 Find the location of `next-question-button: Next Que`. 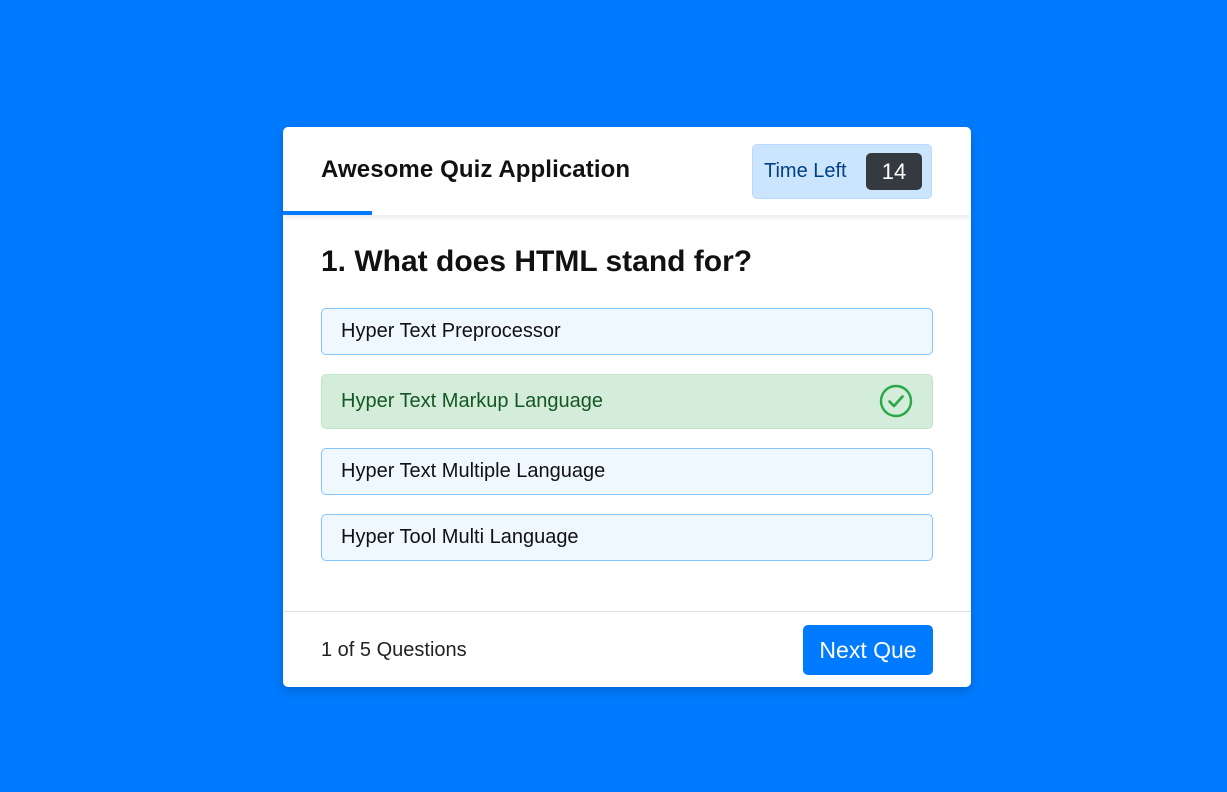

next-question-button: Next Que is located at coordinates (868, 650).